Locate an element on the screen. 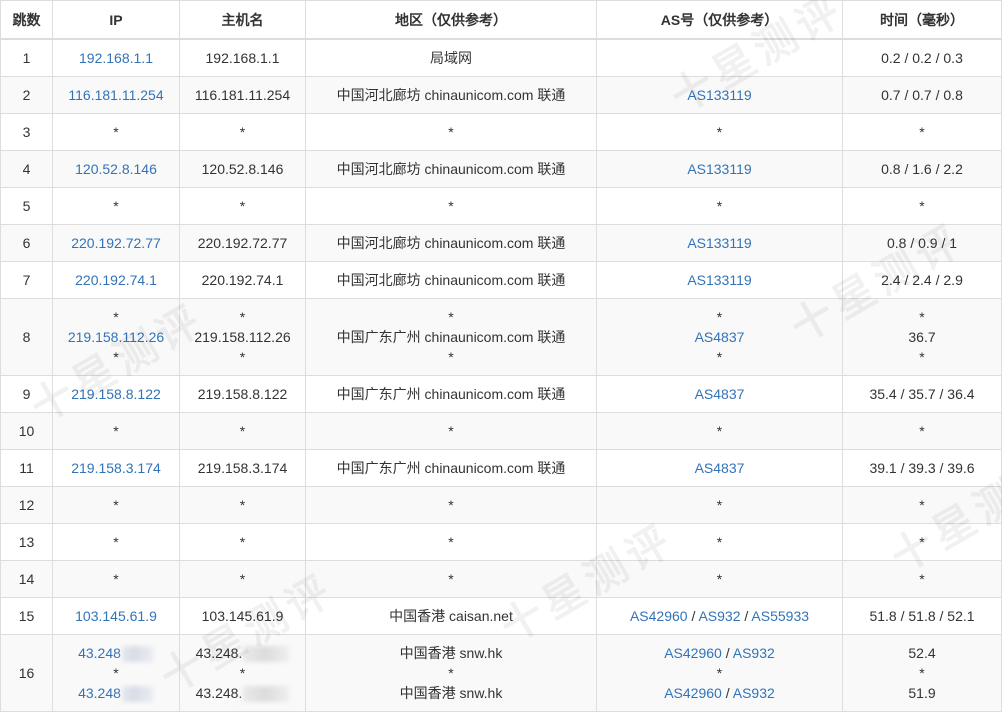 The width and height of the screenshot is (1002, 713). time-text: 39.1 / 39.3 / 39.6 is located at coordinates (922, 467).